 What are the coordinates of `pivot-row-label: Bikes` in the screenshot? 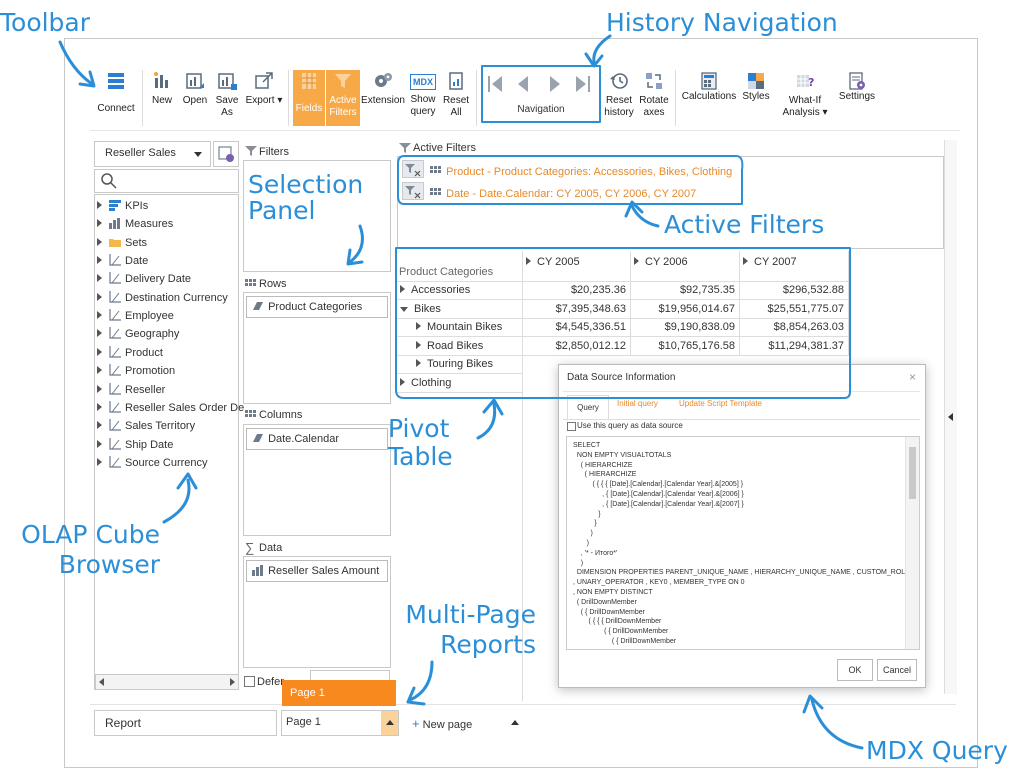 It's located at (420, 309).